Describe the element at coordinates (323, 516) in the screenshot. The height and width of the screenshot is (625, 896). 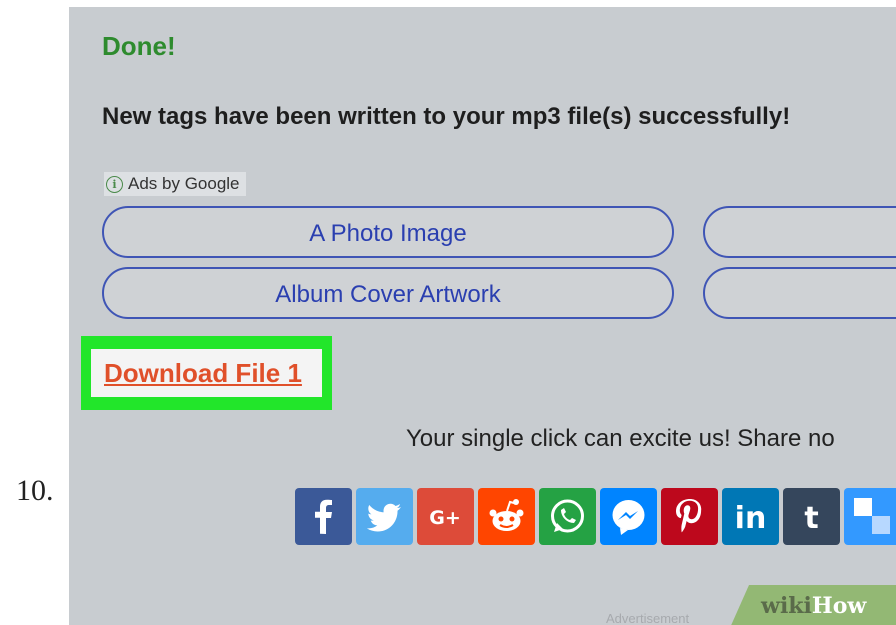
I see `facebook-icon` at that location.